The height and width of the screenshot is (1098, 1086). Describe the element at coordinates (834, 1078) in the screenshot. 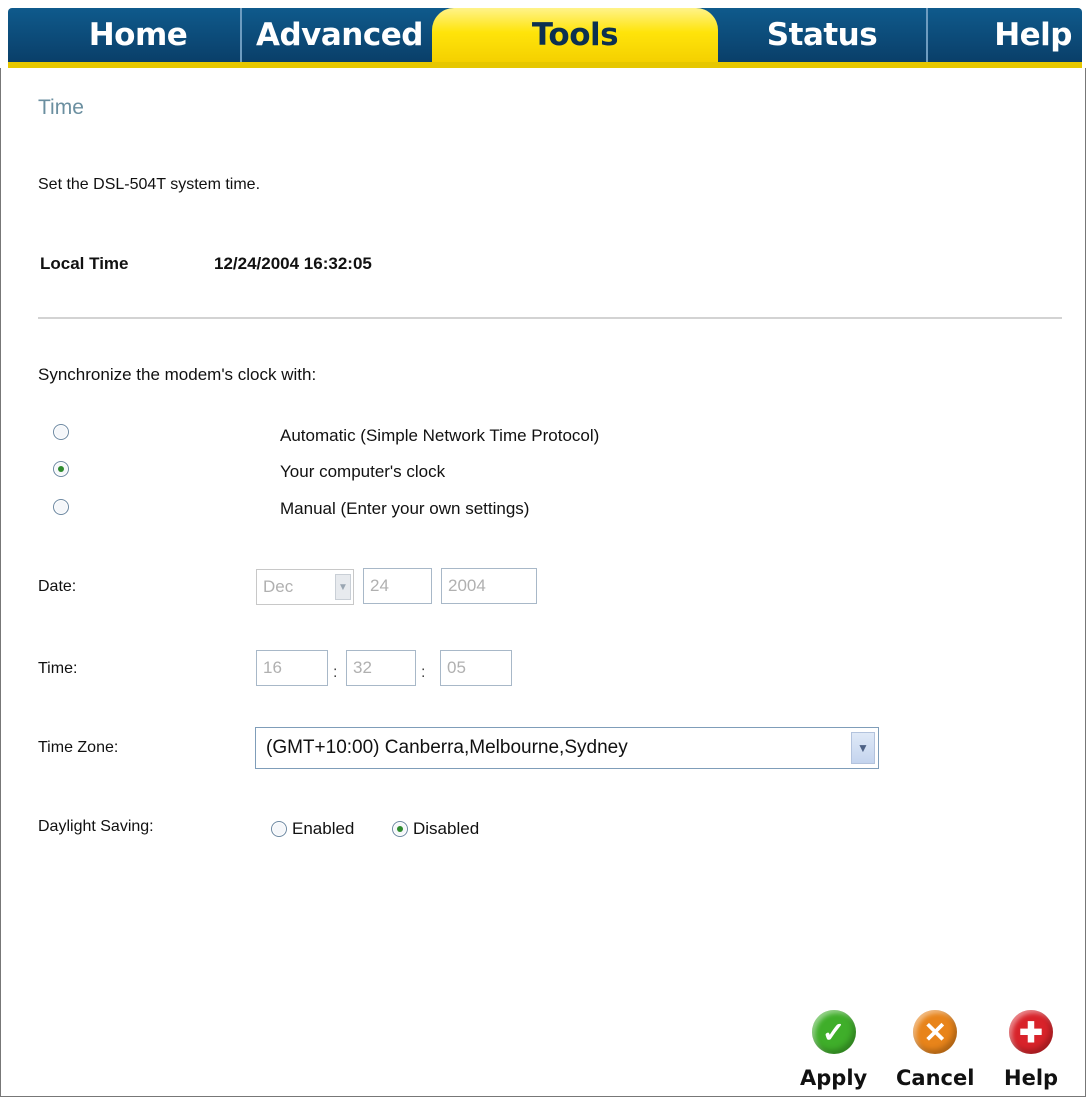

I see `apply-label: Apply` at that location.